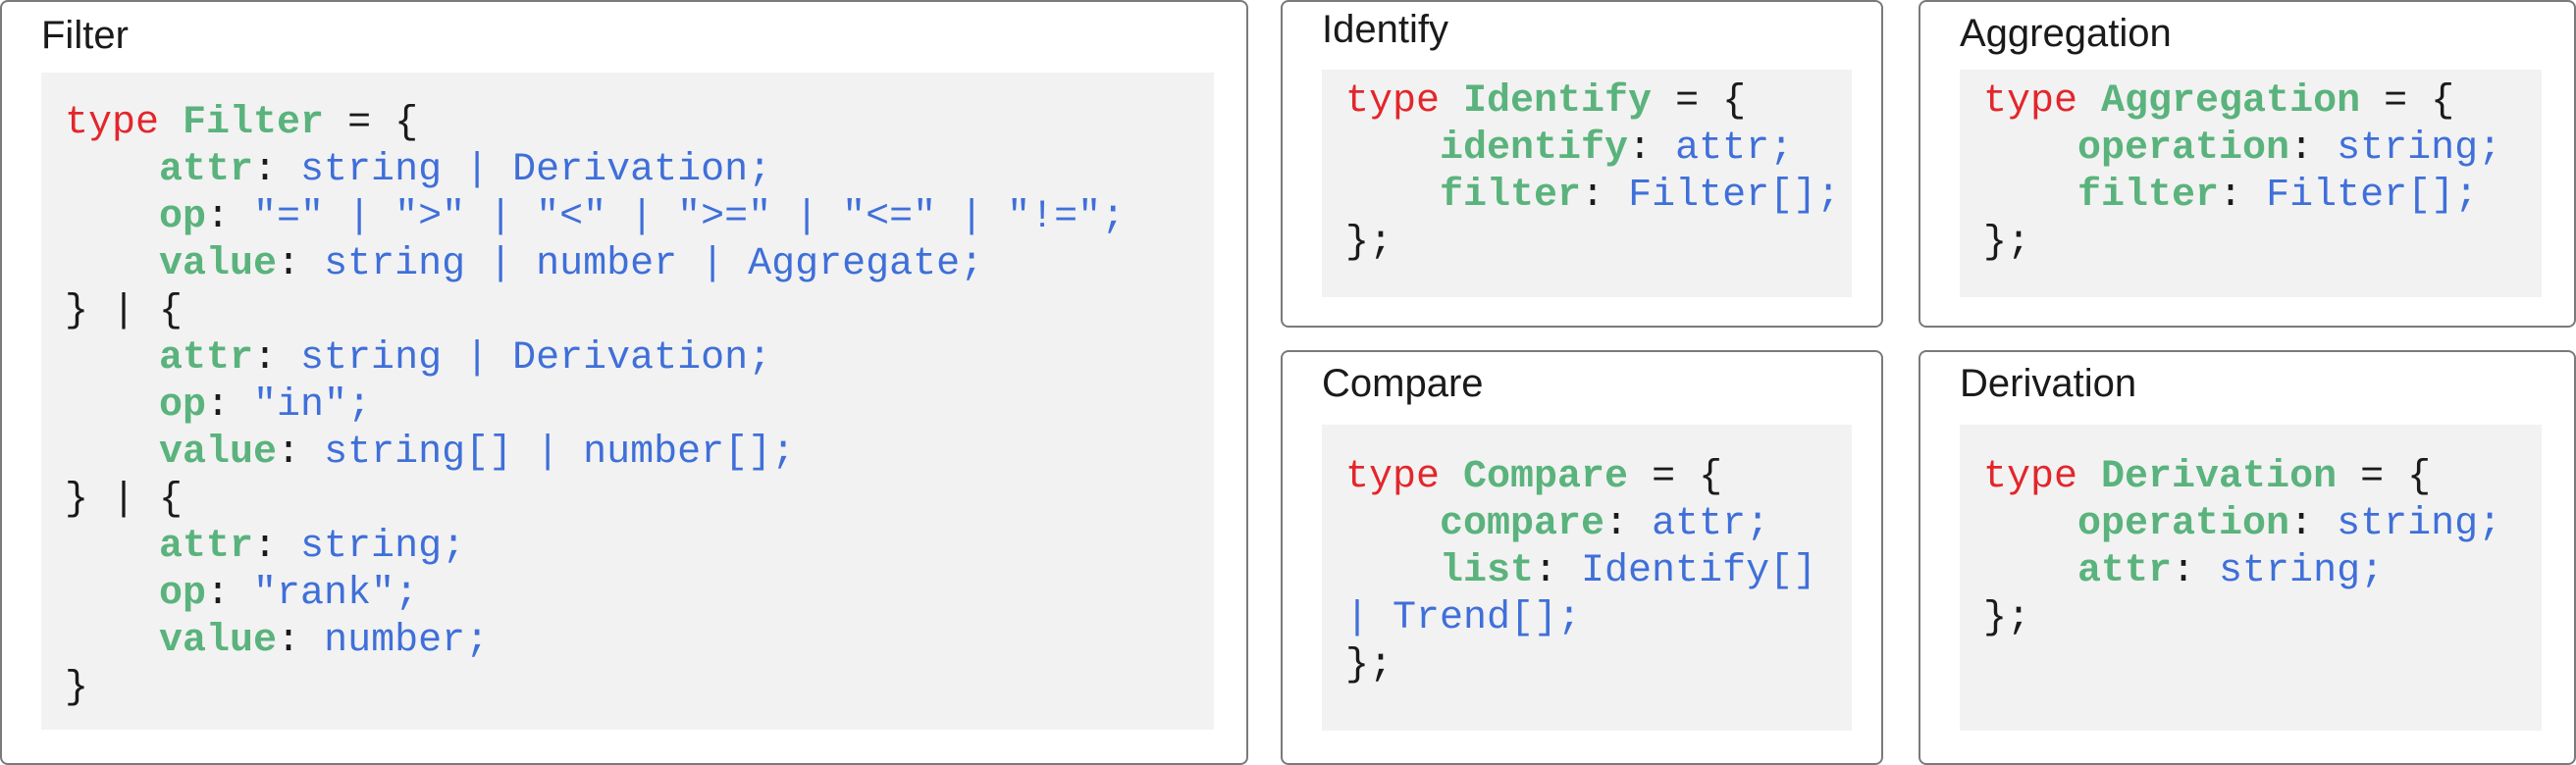 Image resolution: width=2576 pixels, height=765 pixels. I want to click on code-line: type Compare = {, so click(1598, 477).